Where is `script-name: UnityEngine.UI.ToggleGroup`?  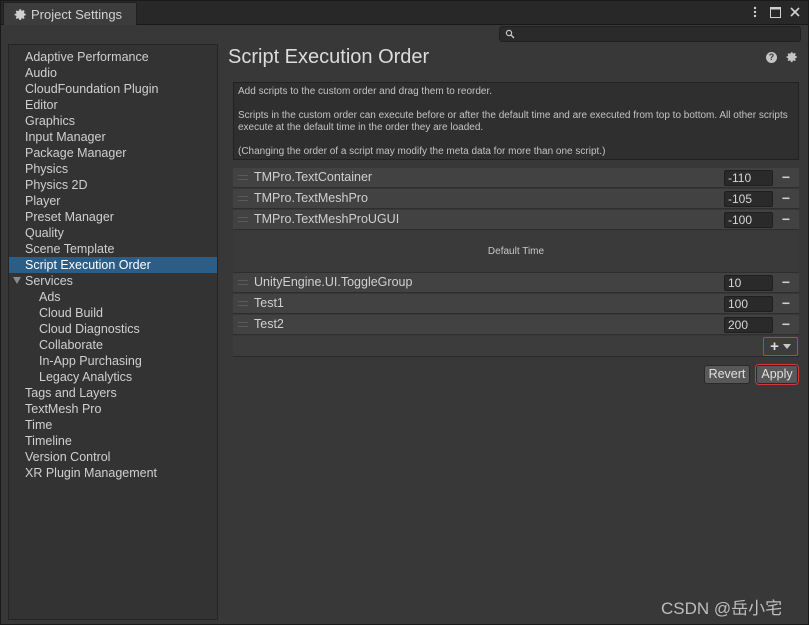
script-name: UnityEngine.UI.ToggleGroup is located at coordinates (333, 282).